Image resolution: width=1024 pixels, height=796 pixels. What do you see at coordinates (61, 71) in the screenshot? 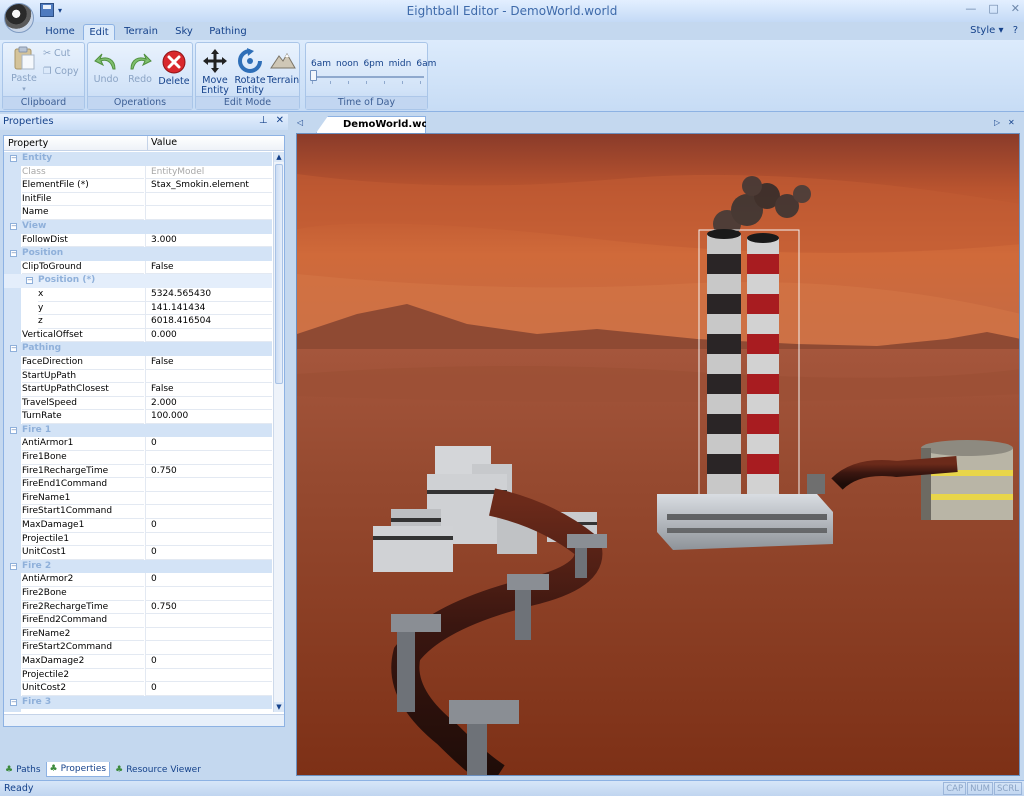
I see `copy-button: ❐ Copy` at bounding box center [61, 71].